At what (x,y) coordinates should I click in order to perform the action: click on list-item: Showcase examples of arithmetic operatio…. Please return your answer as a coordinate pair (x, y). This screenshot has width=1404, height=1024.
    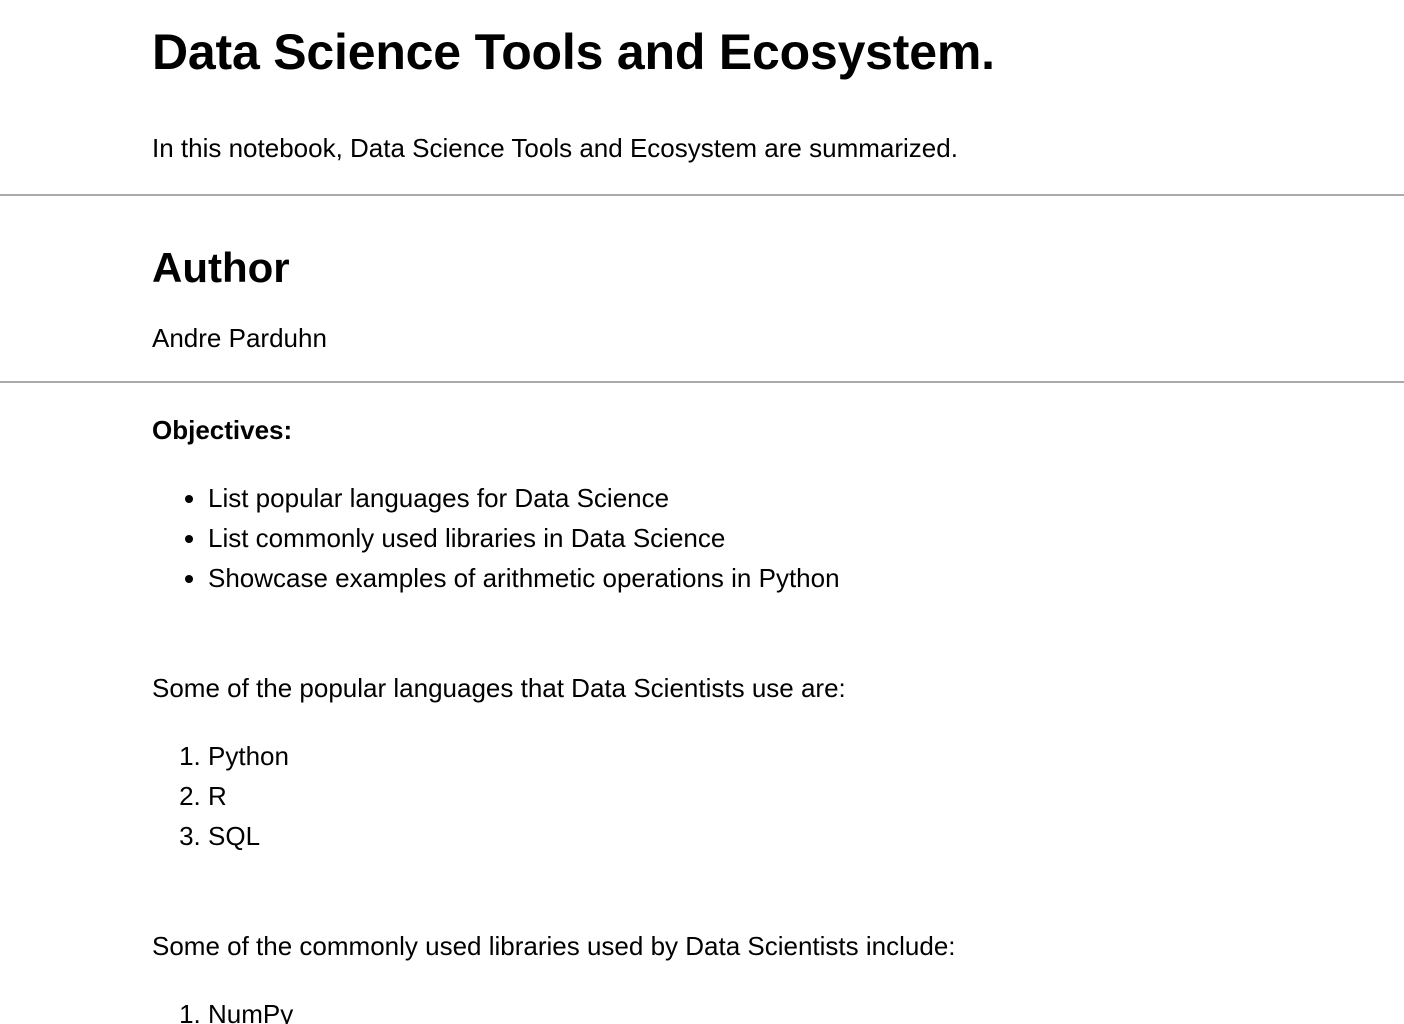
    Looking at the image, I should click on (524, 578).